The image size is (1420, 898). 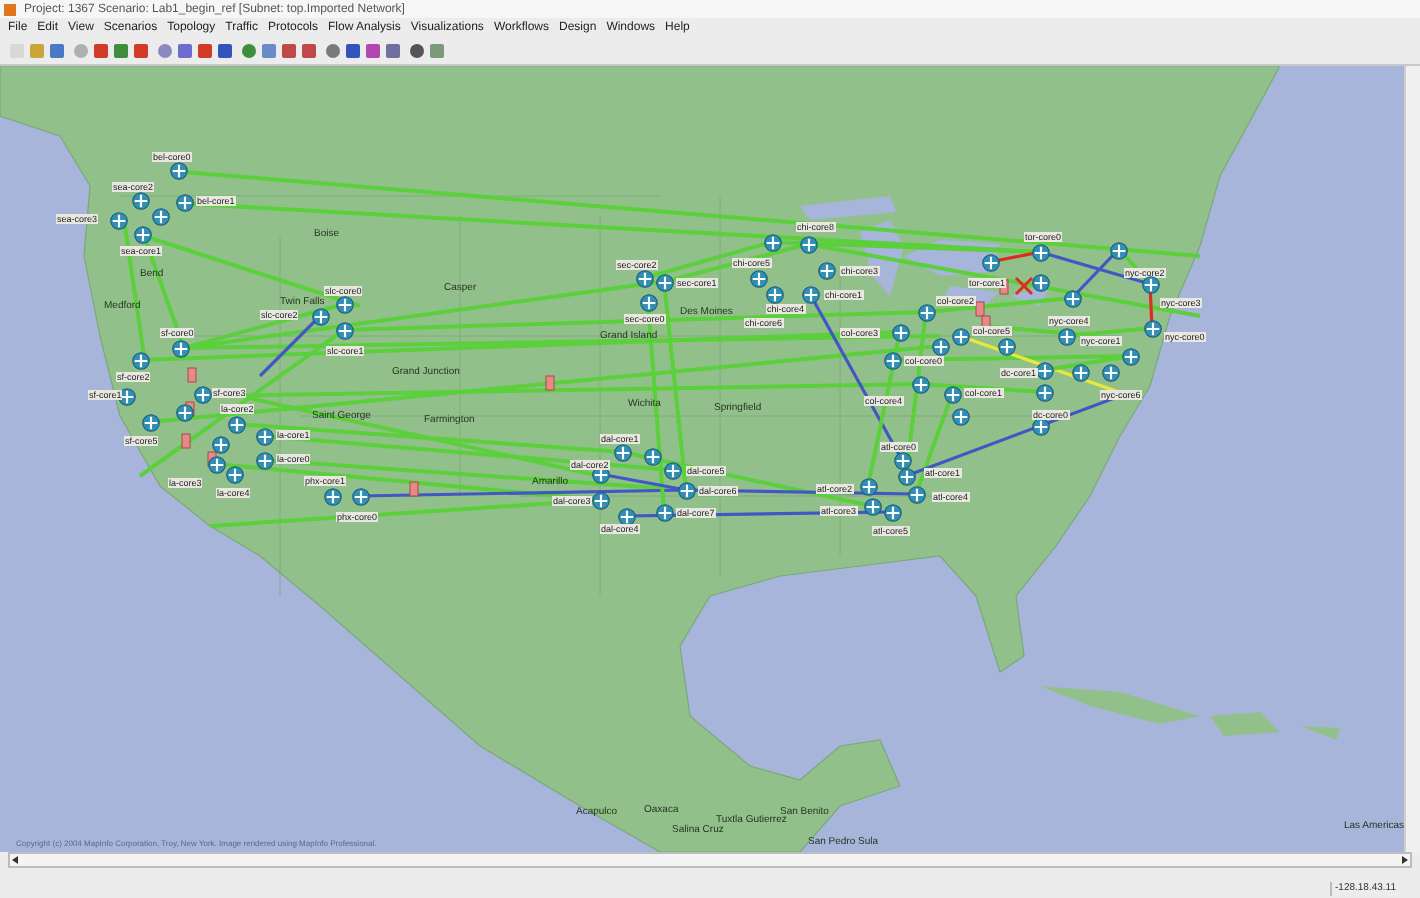 What do you see at coordinates (10, 9) in the screenshot?
I see `app-icon` at bounding box center [10, 9].